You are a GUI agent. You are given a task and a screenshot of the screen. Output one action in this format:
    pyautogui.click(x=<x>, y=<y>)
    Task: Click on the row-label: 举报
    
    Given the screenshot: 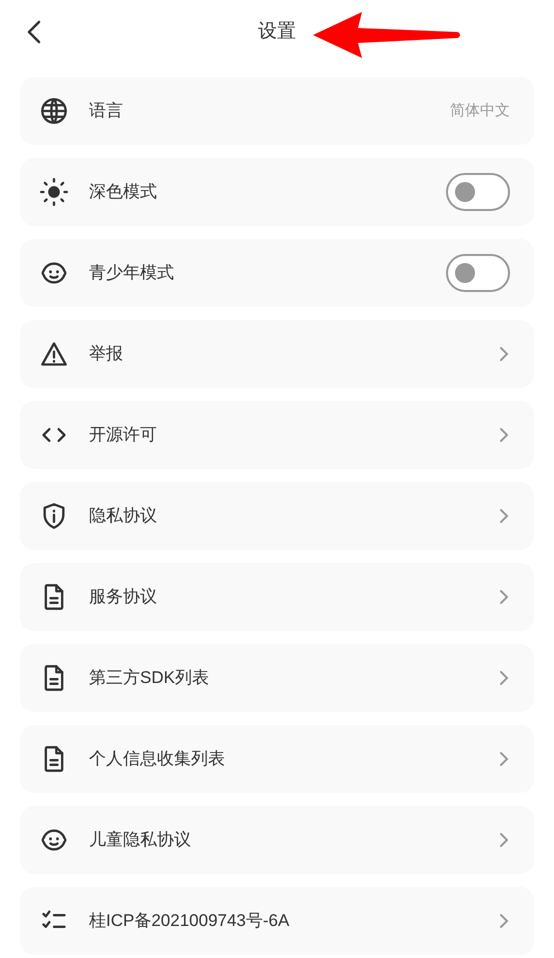 What is the action you would take?
    pyautogui.click(x=106, y=354)
    